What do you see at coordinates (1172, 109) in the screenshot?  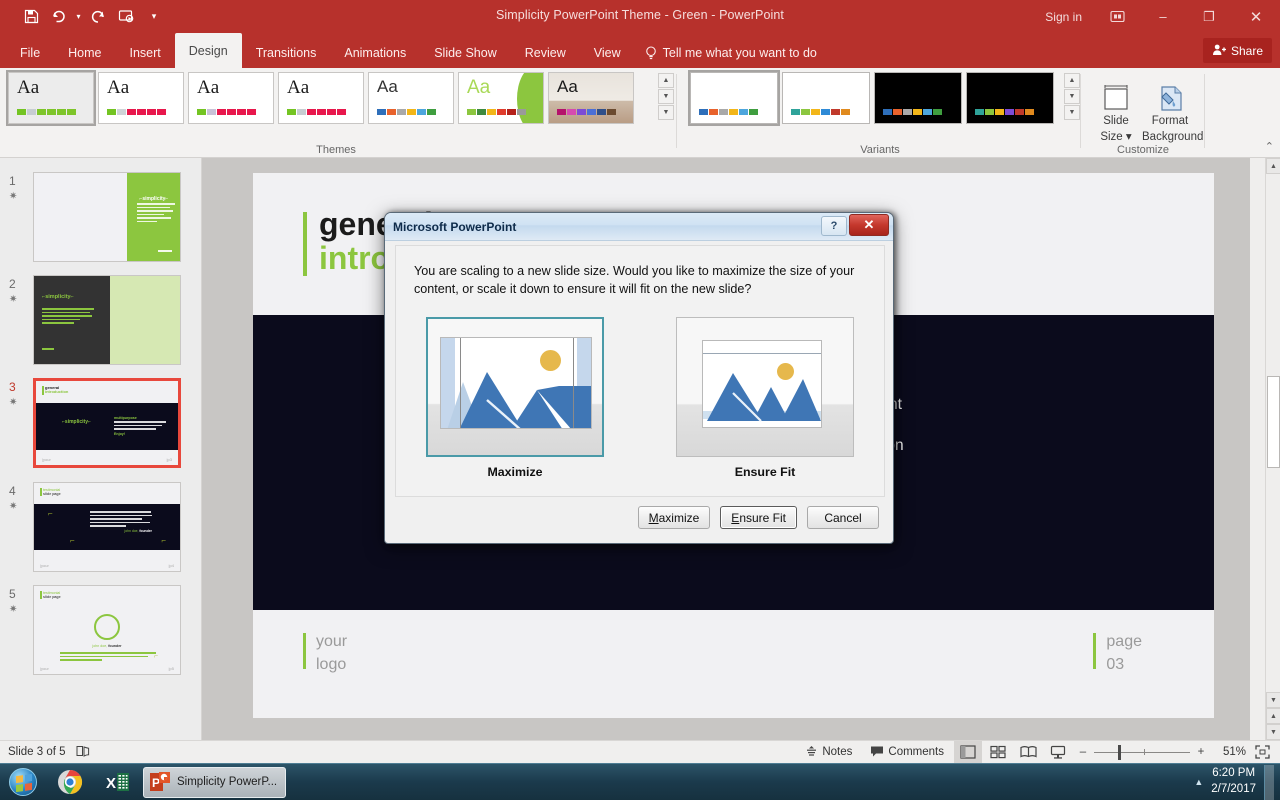 I see `format-background-button: Format Background` at bounding box center [1172, 109].